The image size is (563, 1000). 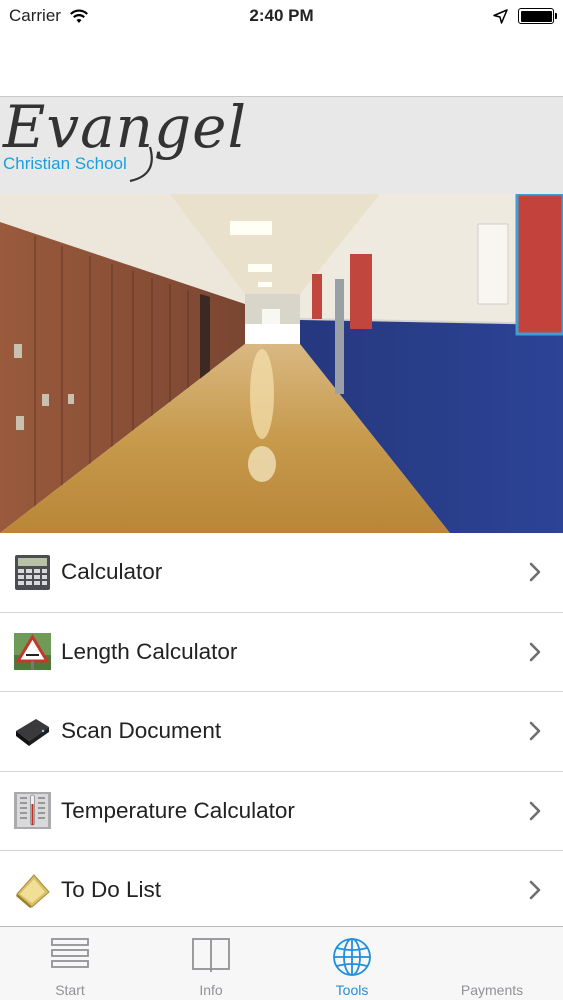 I want to click on list-item-label: To Do List, so click(x=111, y=890).